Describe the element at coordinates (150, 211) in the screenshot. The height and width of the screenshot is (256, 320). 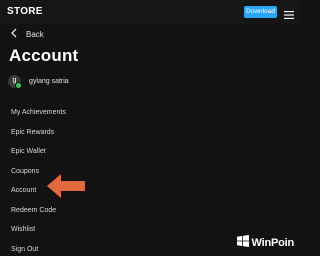
I see `menu-item-redeem-code: Redeem Code` at that location.